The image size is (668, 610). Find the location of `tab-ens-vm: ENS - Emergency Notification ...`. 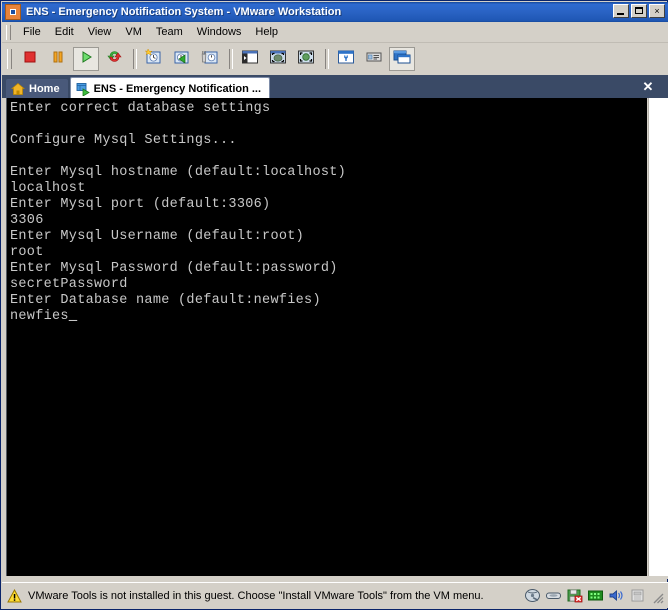

tab-ens-vm: ENS - Emergency Notification ... is located at coordinates (170, 88).